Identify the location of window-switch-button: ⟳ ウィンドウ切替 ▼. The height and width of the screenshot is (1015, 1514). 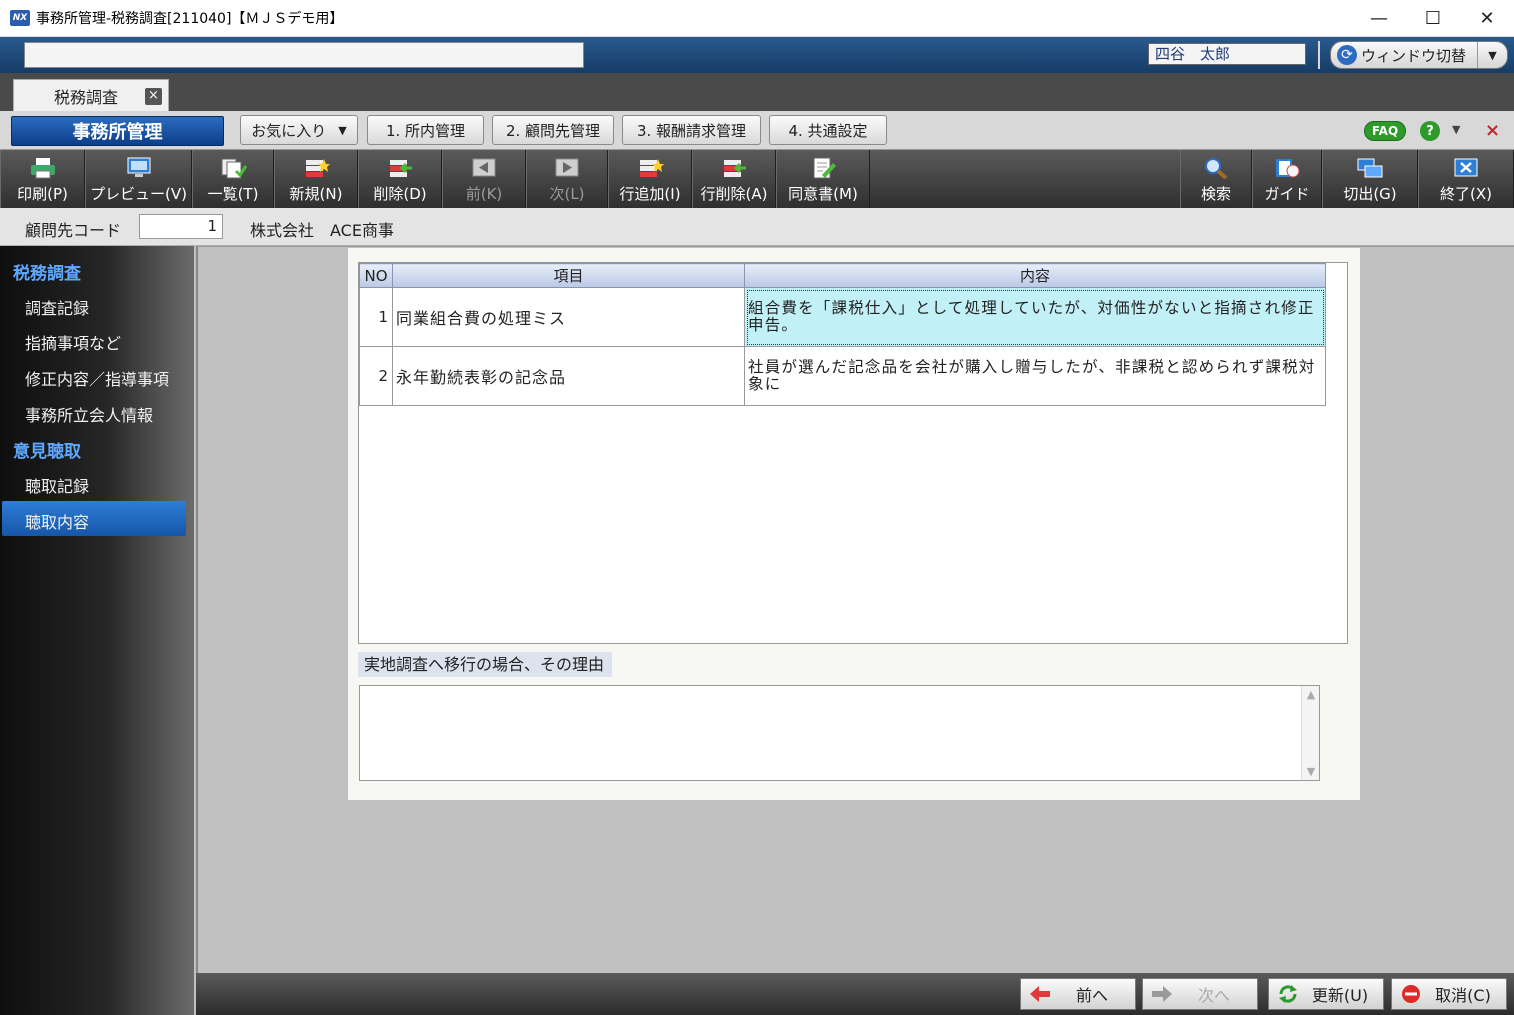
(1419, 55).